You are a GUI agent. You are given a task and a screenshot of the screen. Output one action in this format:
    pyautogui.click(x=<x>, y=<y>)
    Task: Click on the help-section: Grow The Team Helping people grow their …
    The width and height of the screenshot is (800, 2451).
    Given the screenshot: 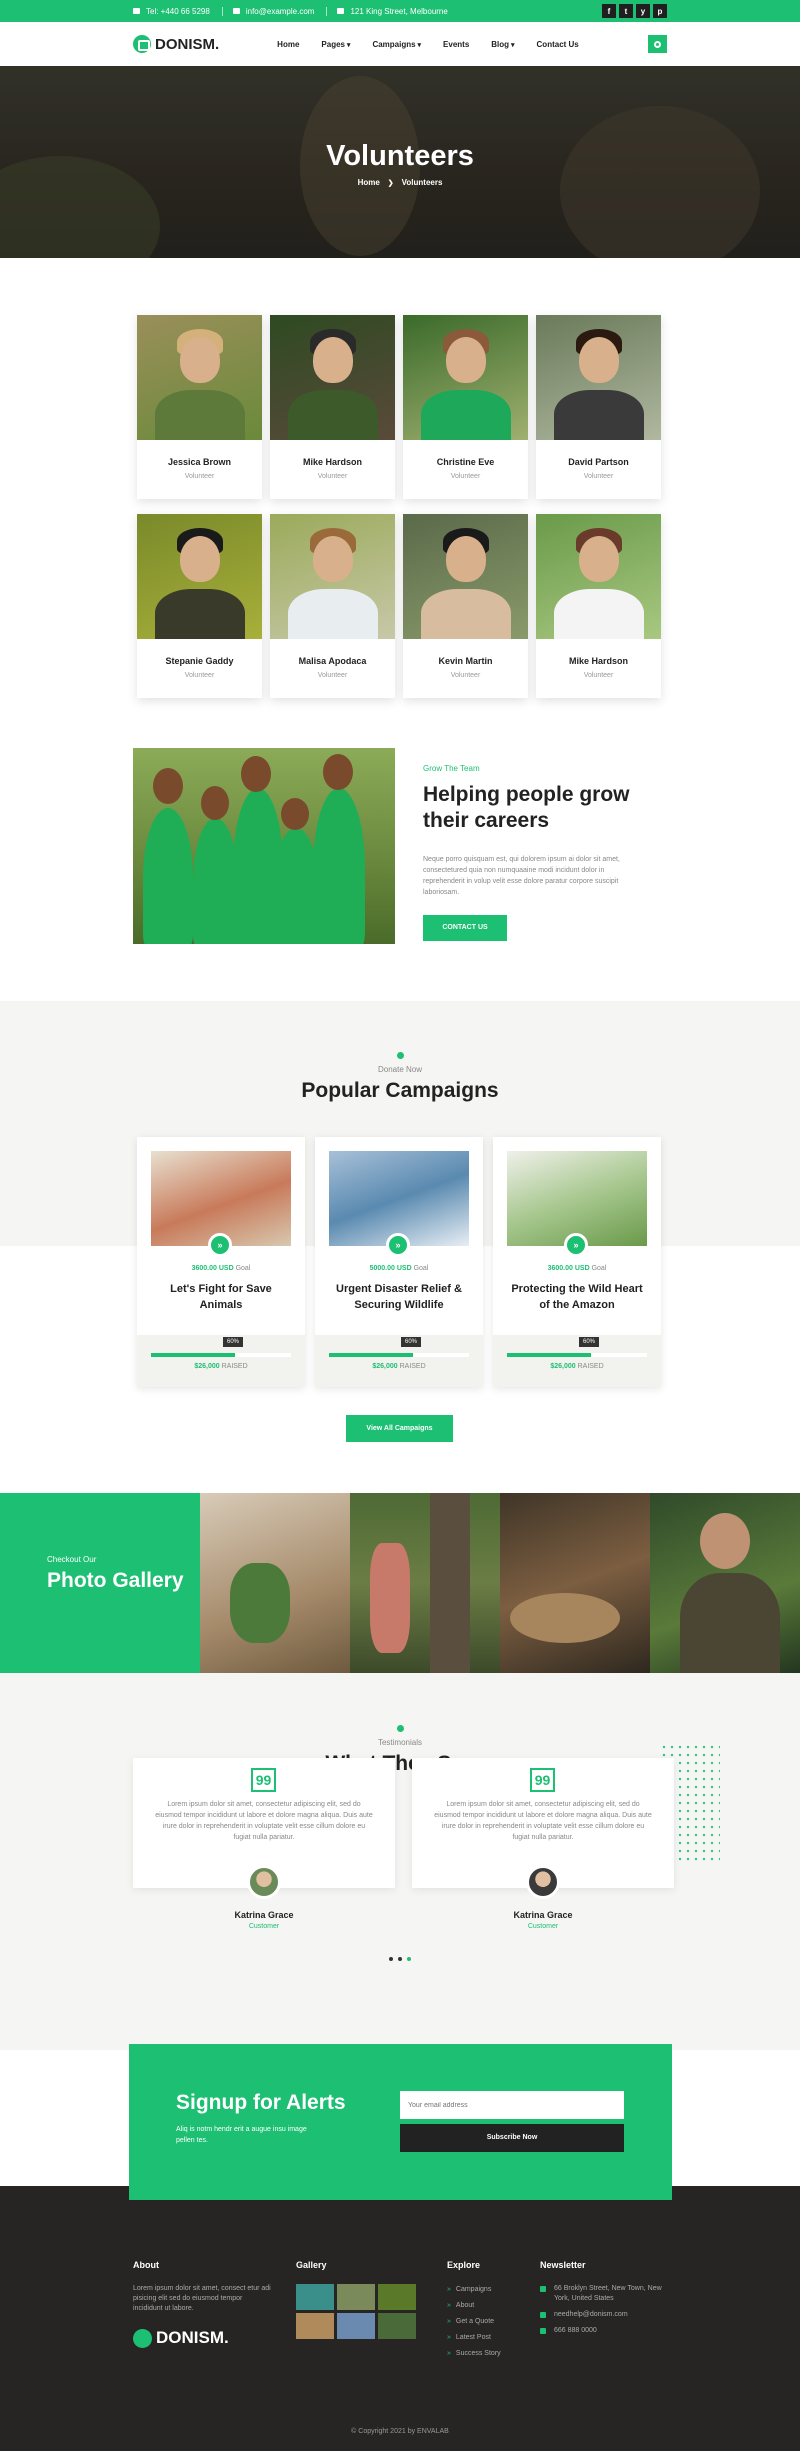 What is the action you would take?
    pyautogui.click(x=400, y=874)
    